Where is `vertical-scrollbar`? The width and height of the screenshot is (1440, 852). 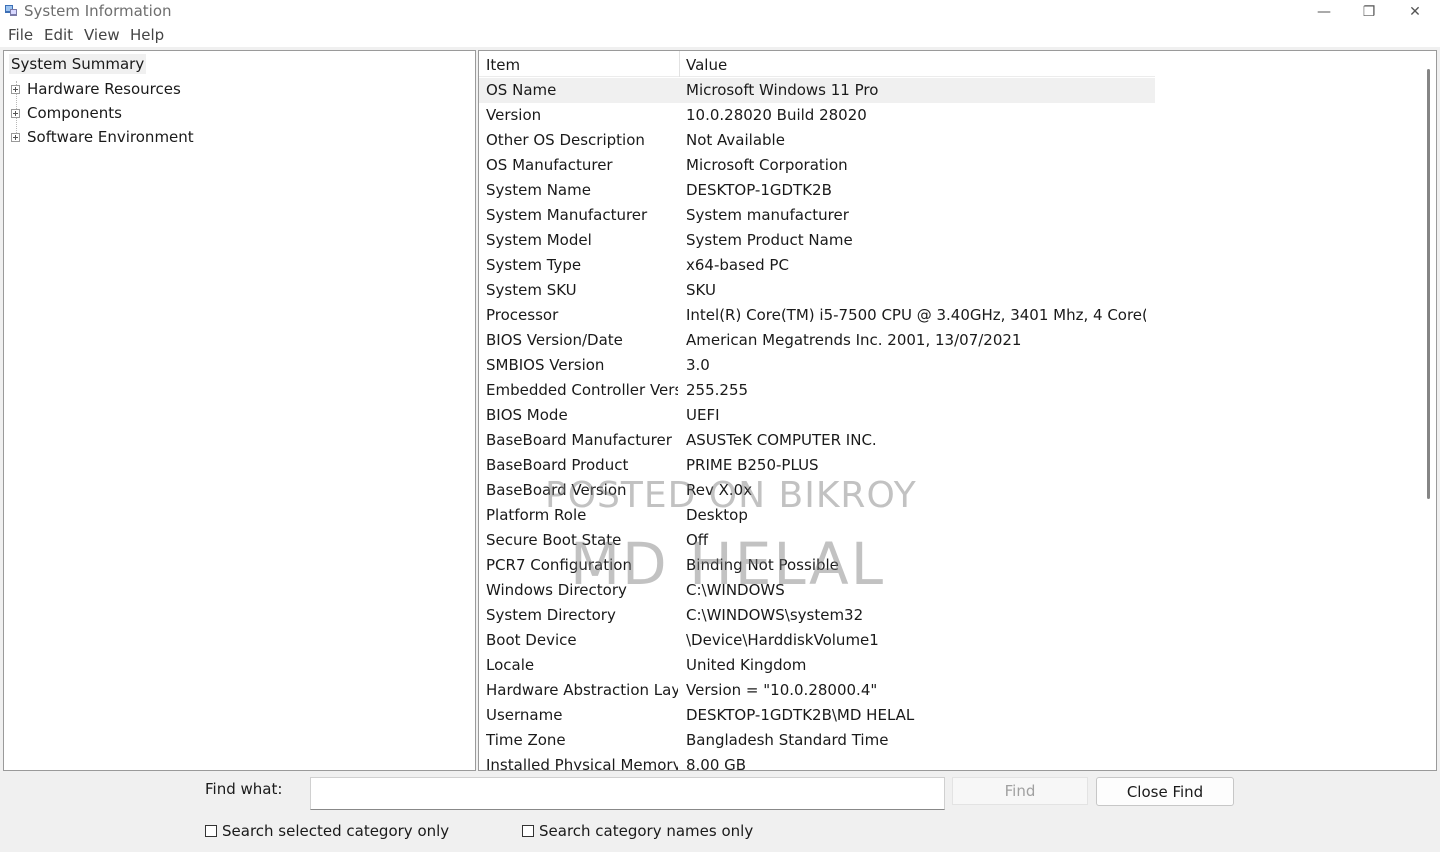
vertical-scrollbar is located at coordinates (1427, 410).